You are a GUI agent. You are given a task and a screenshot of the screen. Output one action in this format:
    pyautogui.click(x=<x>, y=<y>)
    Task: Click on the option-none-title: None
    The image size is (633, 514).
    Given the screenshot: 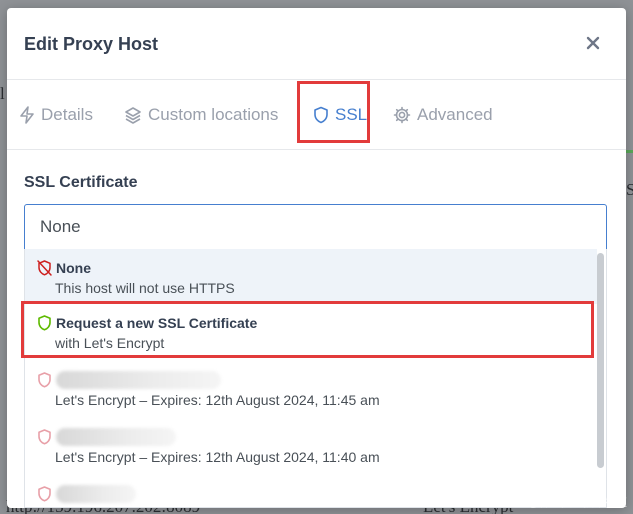 What is the action you would take?
    pyautogui.click(x=73, y=268)
    